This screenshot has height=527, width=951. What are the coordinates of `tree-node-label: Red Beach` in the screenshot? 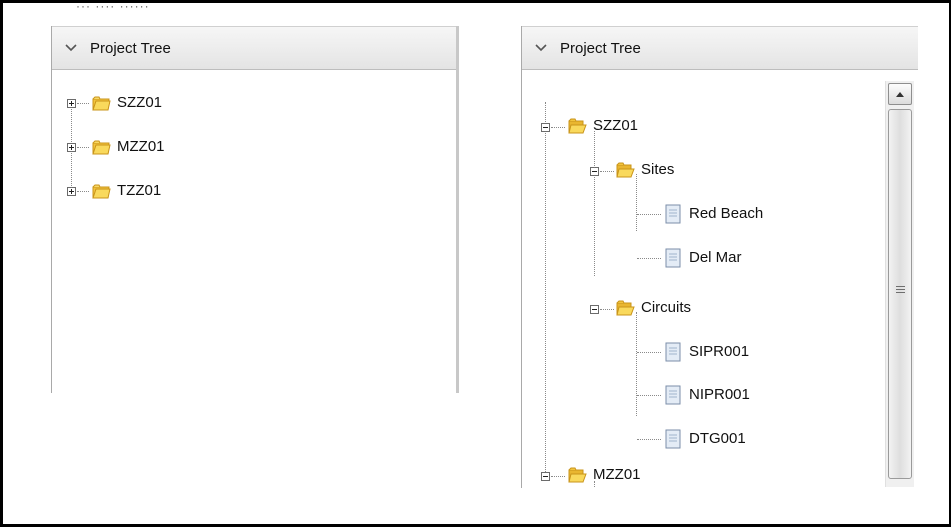 It's located at (726, 213).